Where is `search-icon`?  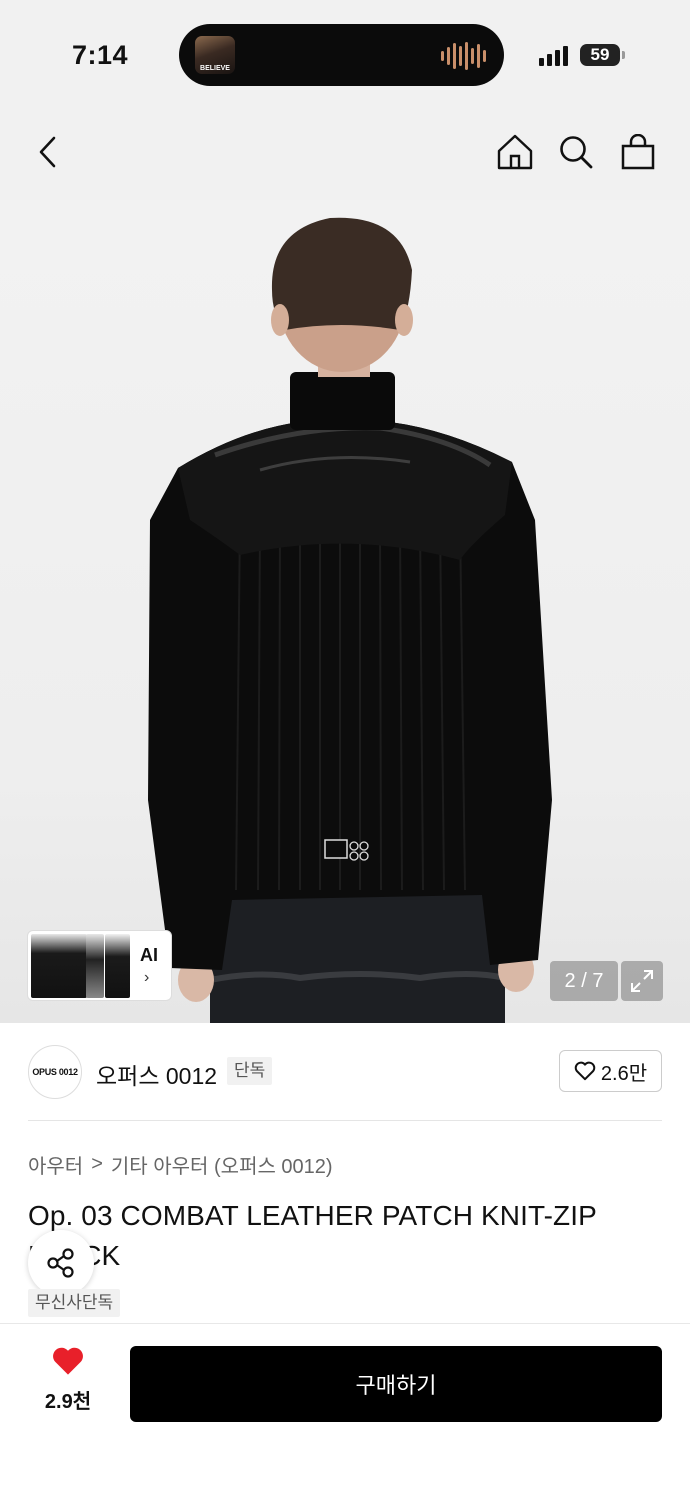
search-icon is located at coordinates (576, 152).